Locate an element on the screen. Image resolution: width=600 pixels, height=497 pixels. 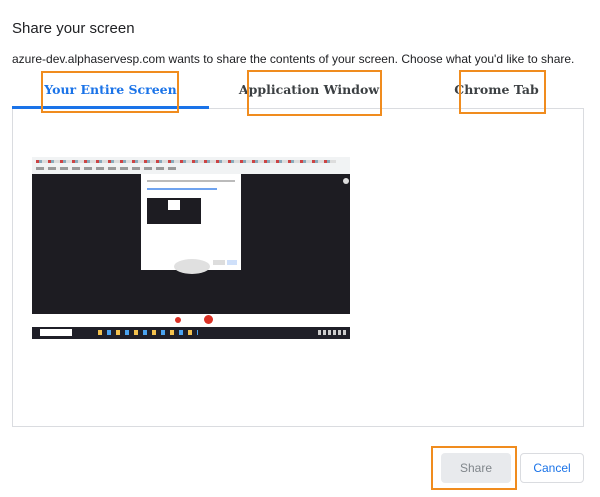
tab-chrome-tab: Chrome Tab is located at coordinates (496, 89).